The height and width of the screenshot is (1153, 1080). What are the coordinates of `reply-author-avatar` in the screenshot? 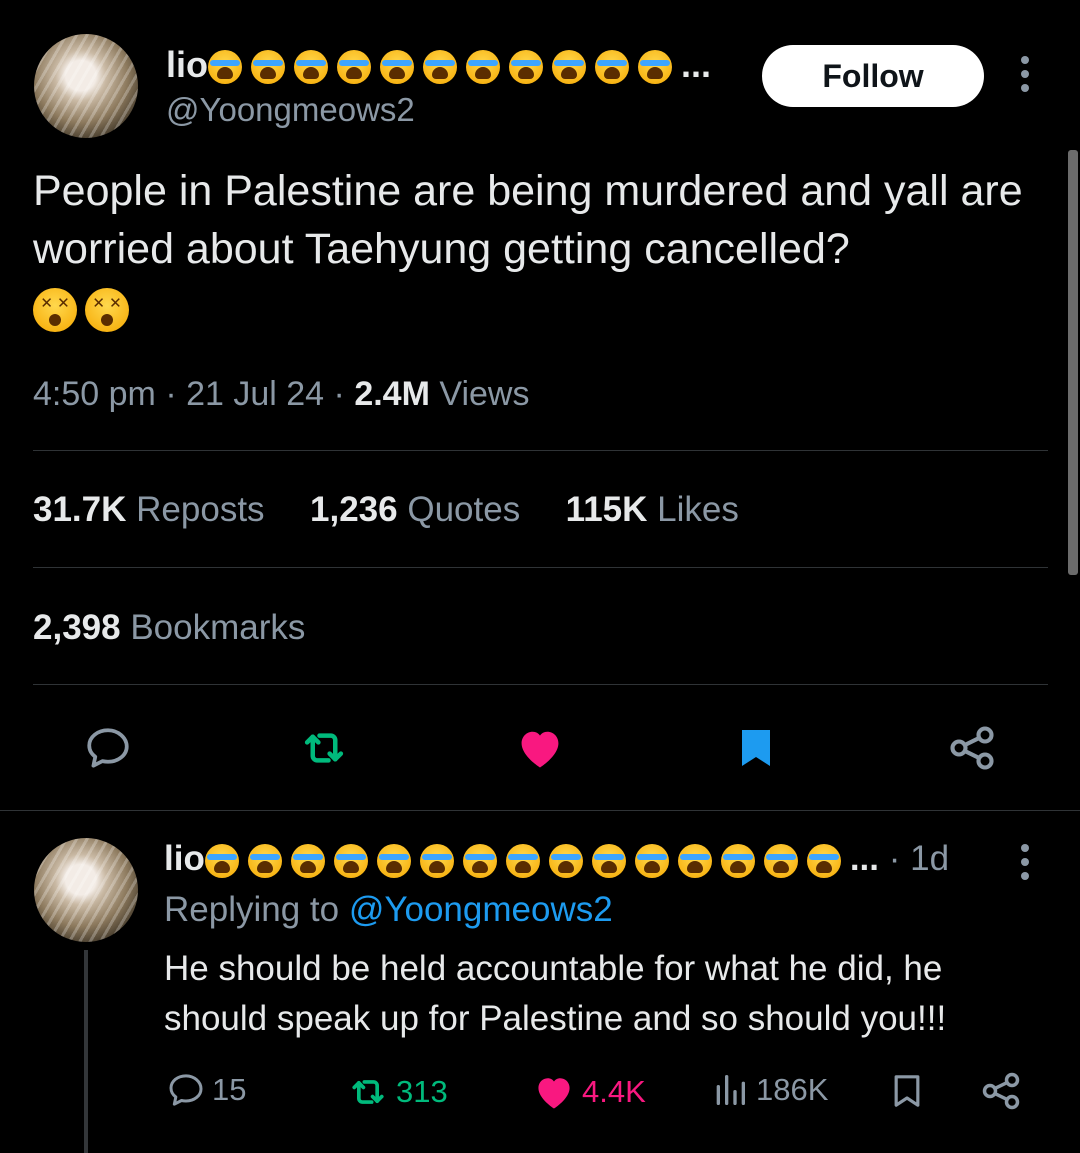 It's located at (86, 890).